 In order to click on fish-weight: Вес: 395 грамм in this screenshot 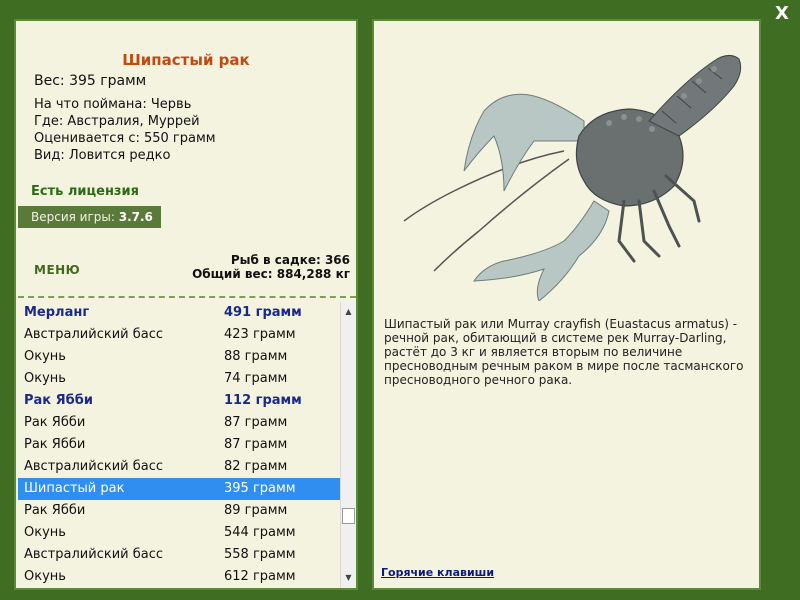, I will do `click(90, 81)`.